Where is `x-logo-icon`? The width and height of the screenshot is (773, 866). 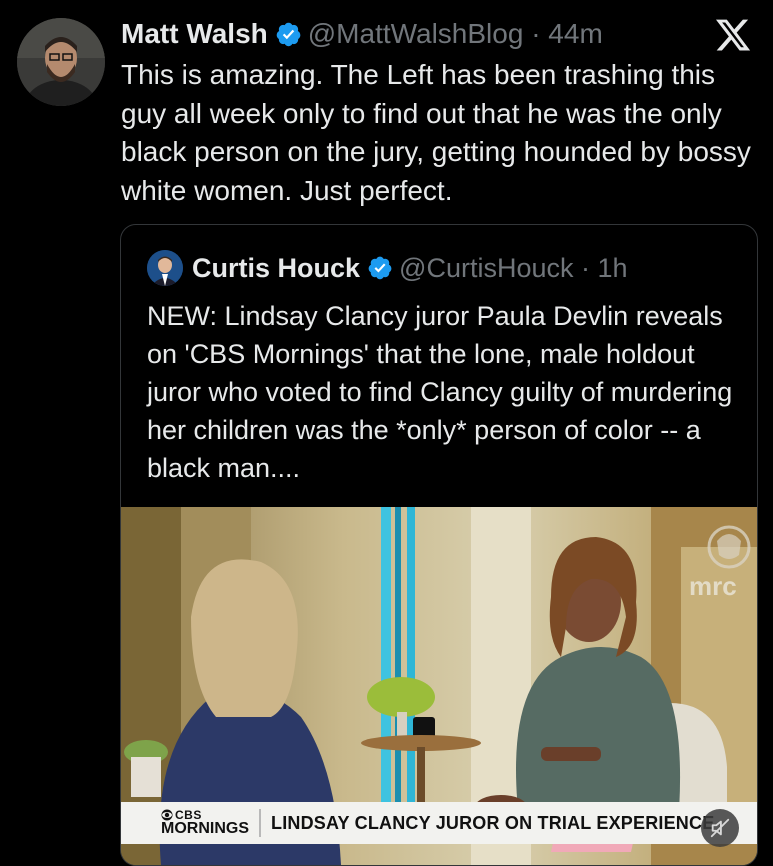 x-logo-icon is located at coordinates (733, 35).